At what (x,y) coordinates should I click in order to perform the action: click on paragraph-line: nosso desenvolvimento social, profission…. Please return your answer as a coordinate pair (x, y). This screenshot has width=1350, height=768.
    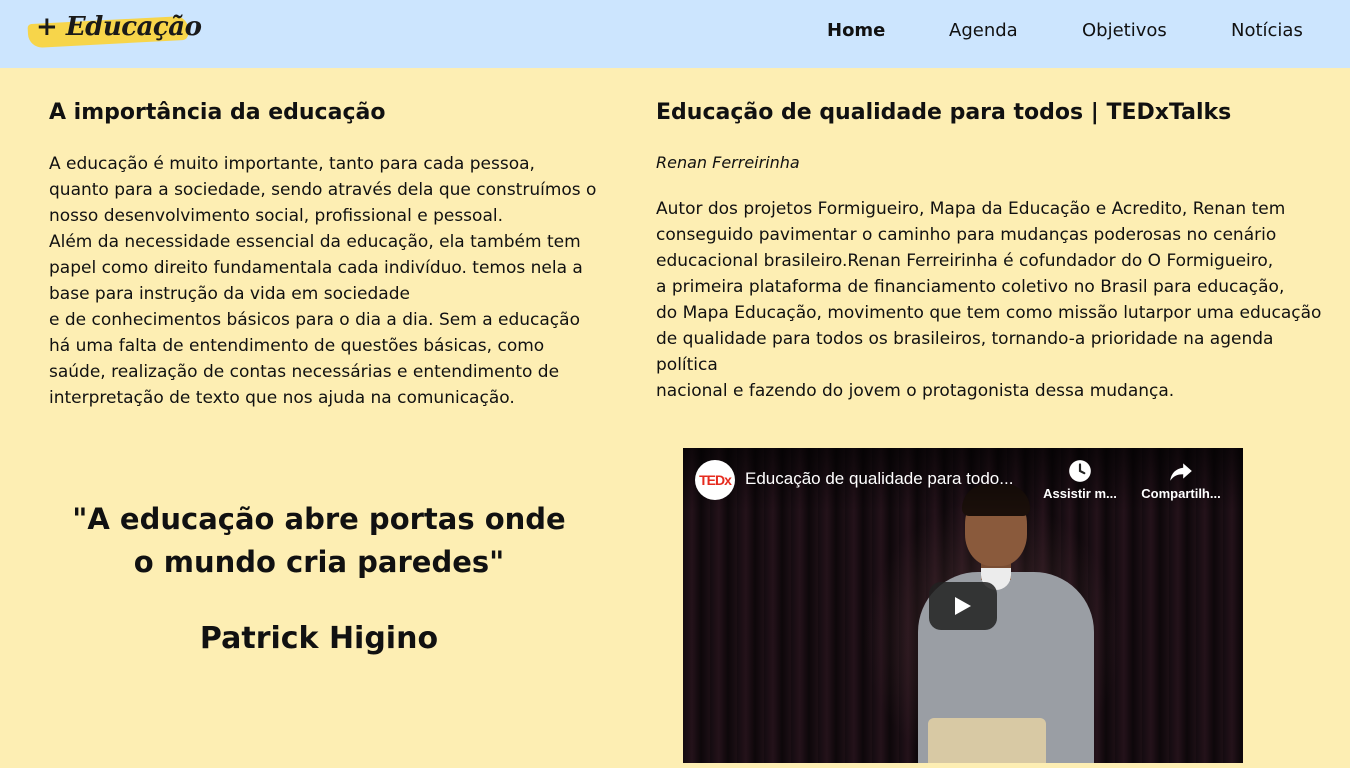
    Looking at the image, I should click on (276, 216).